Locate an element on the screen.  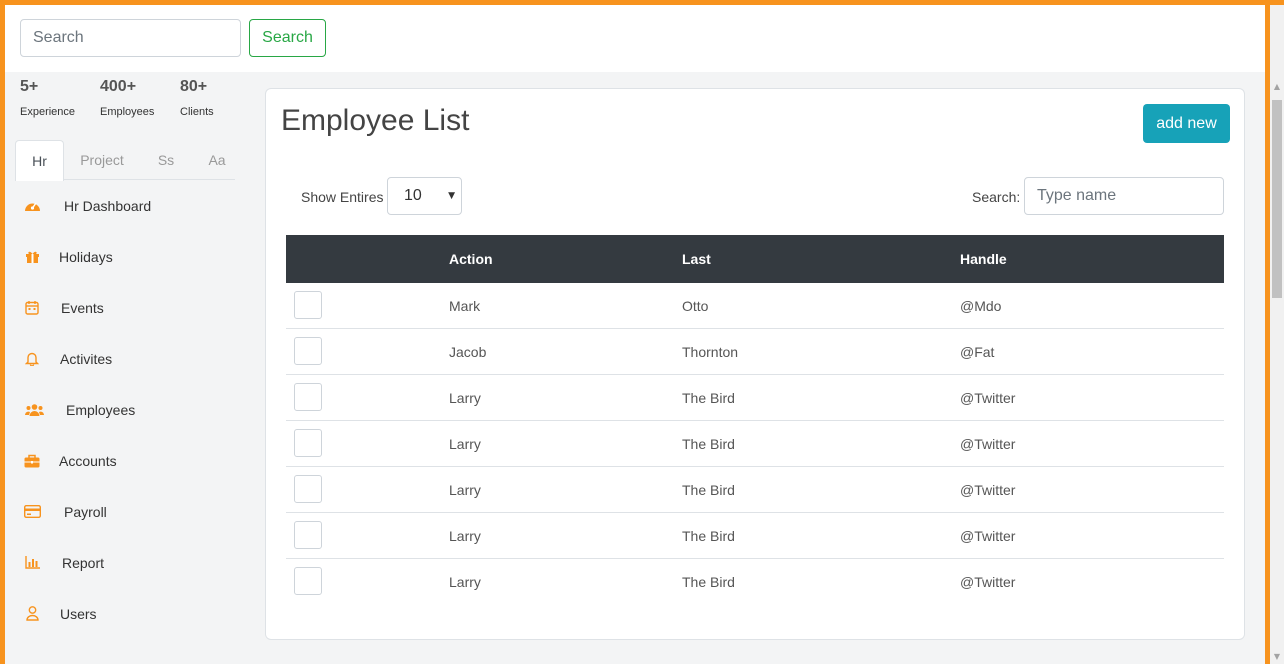
cell-handle: @Fat is located at coordinates (977, 352).